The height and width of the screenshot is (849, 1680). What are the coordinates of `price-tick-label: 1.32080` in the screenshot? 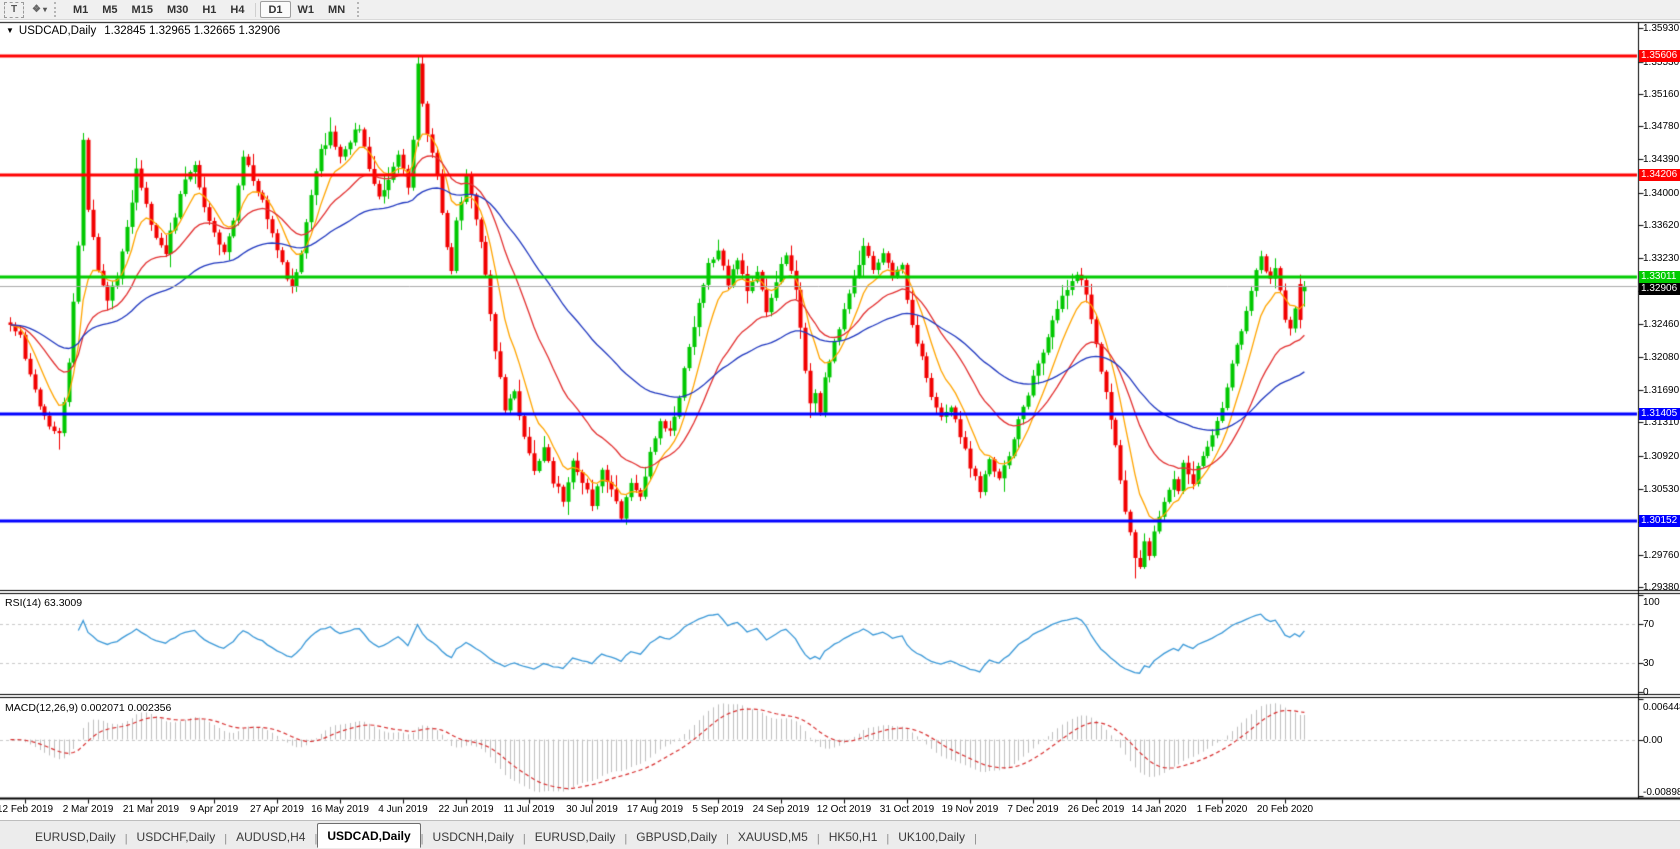 It's located at (1661, 357).